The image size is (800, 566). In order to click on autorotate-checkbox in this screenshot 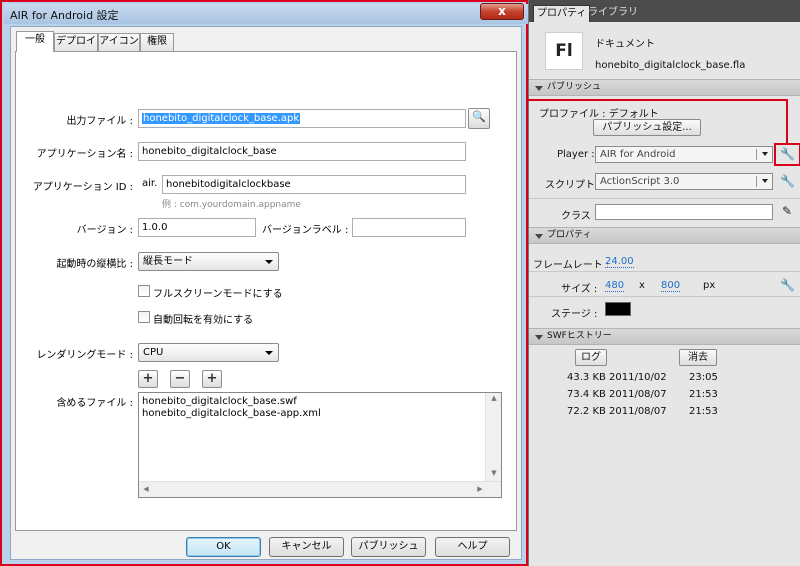, I will do `click(144, 317)`.